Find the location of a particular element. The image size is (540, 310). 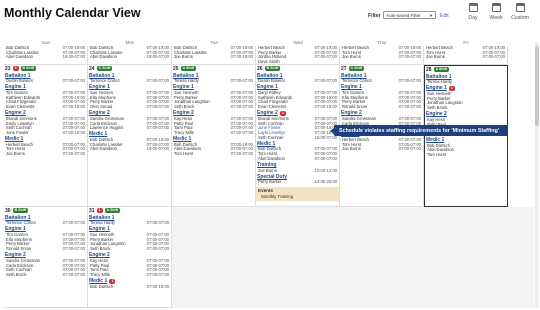

staff-row: Joe Burns 10:00-12:00 is located at coordinates (297, 170).